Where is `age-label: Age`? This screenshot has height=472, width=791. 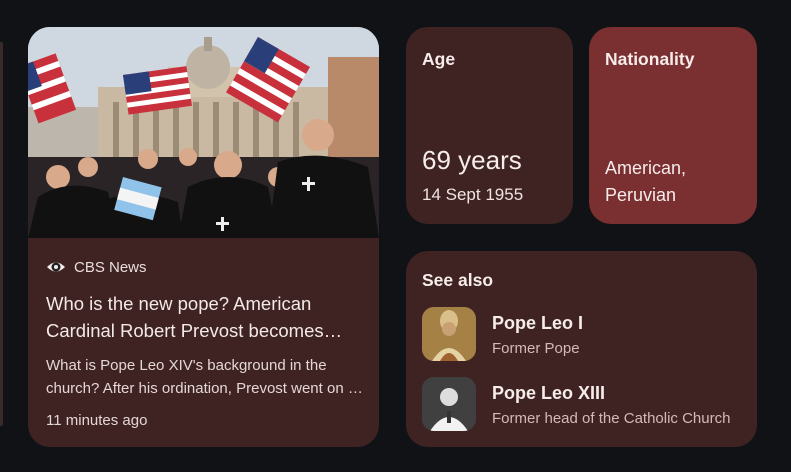 age-label: Age is located at coordinates (439, 59).